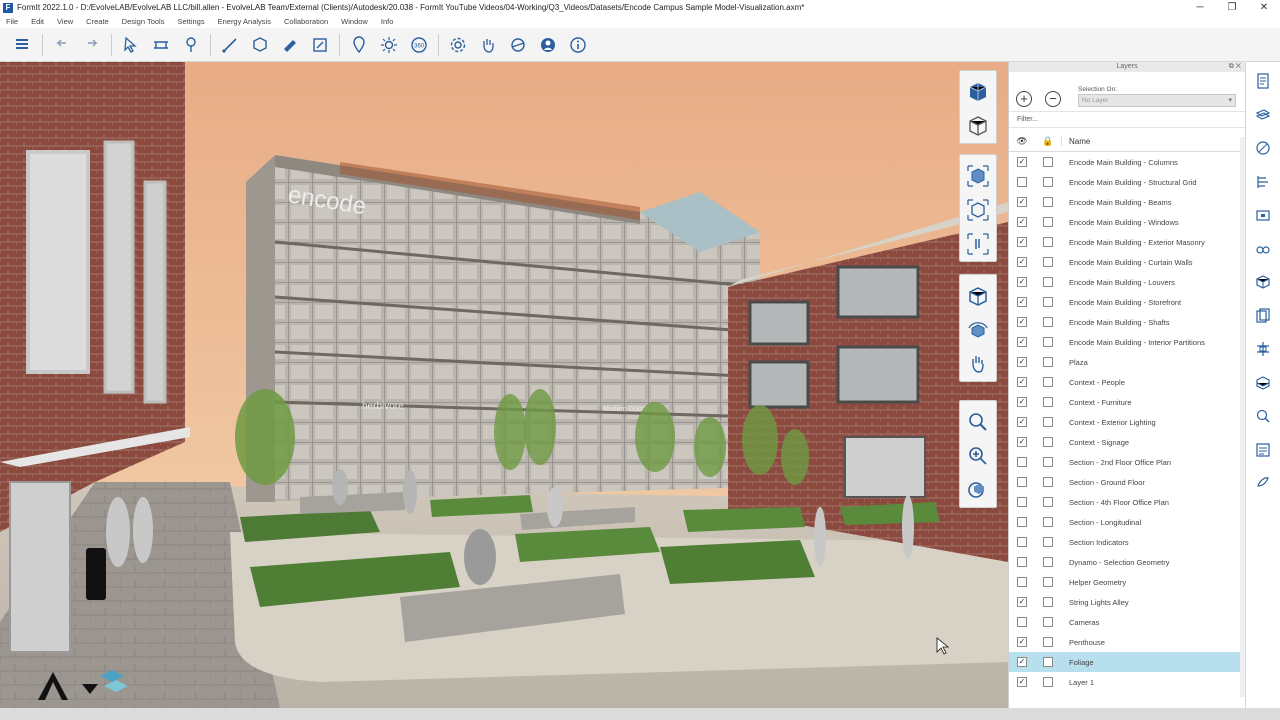  What do you see at coordinates (1053, 99) in the screenshot?
I see `remove-layer-button: −` at bounding box center [1053, 99].